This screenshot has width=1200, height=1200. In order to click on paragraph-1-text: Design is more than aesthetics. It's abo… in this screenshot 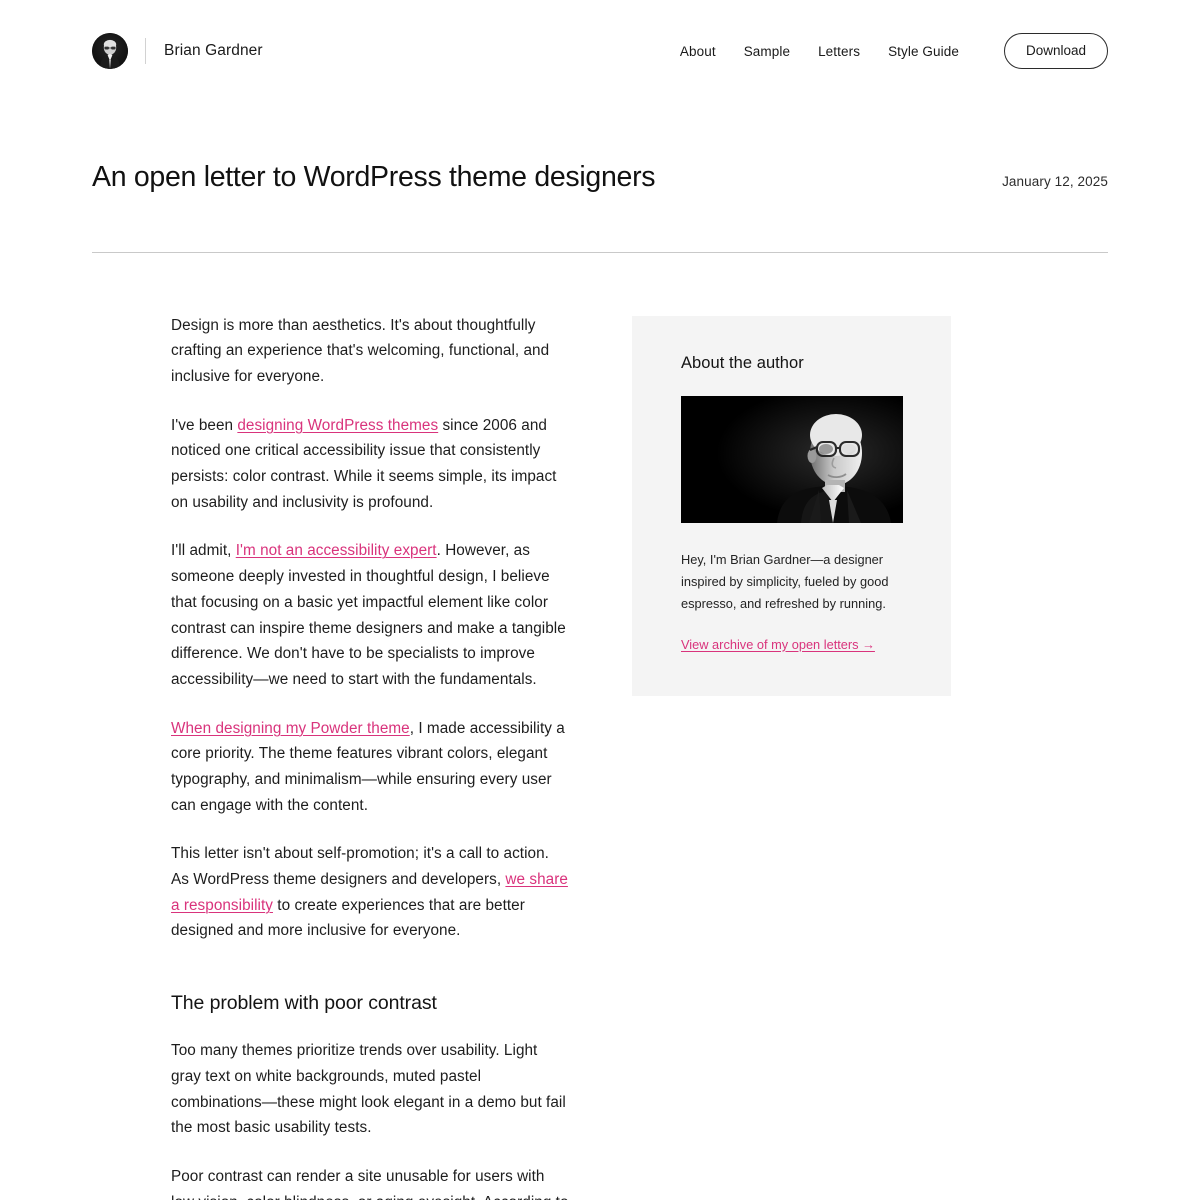, I will do `click(360, 350)`.